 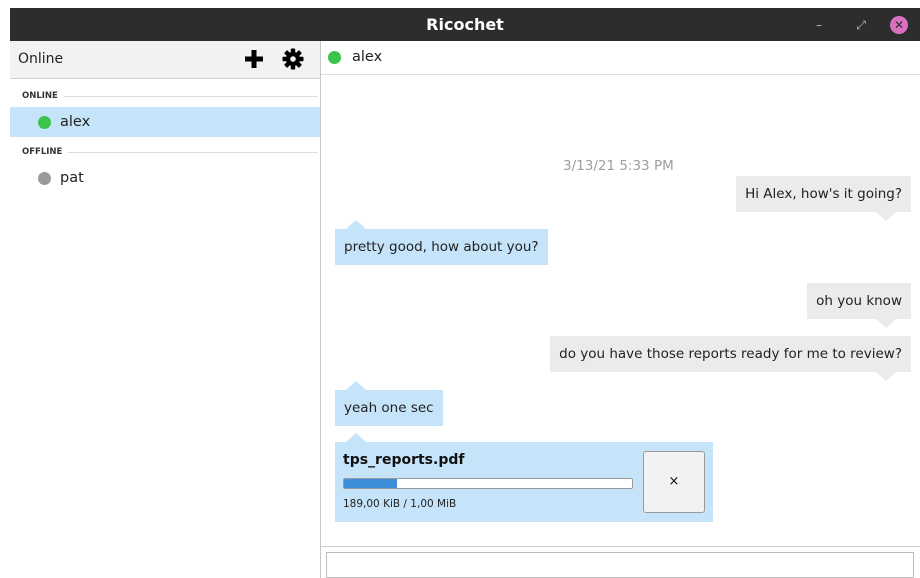 What do you see at coordinates (488, 483) in the screenshot?
I see `file-progress-bar` at bounding box center [488, 483].